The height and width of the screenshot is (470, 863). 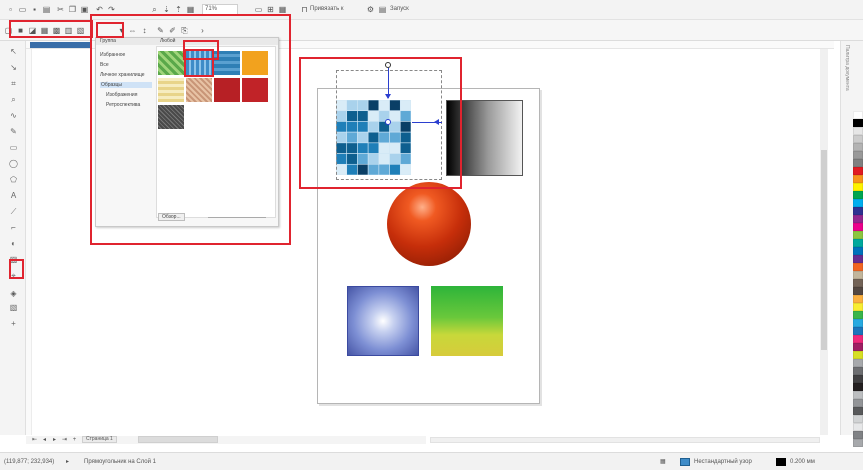 I want to click on highlight-fill-tool, so click(x=16, y=269).